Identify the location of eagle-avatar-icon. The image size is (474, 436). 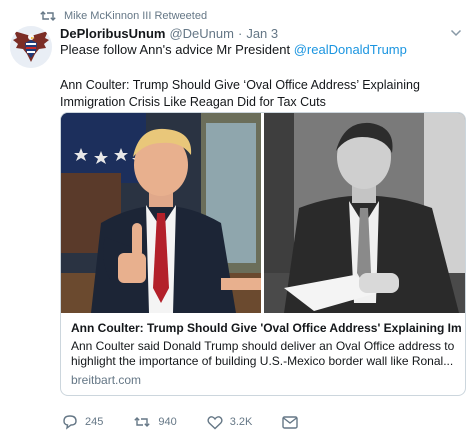
(31, 47).